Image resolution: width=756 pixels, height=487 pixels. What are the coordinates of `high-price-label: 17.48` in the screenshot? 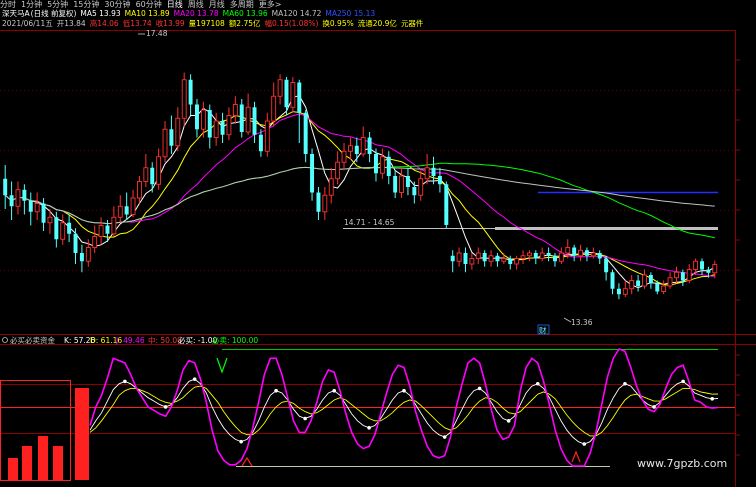 It's located at (157, 33).